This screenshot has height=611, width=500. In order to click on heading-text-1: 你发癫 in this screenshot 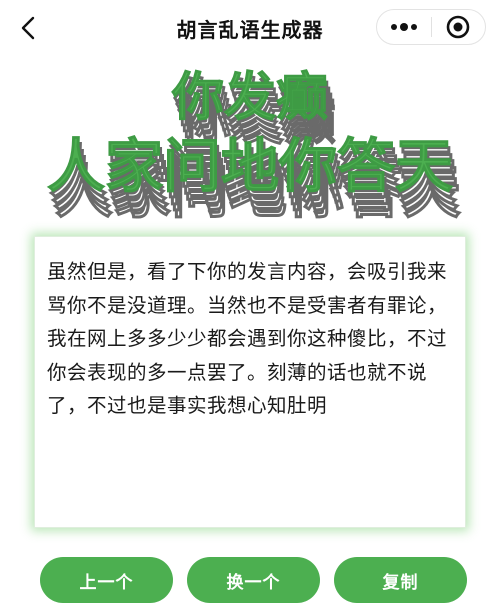, I will do `click(249, 98)`.